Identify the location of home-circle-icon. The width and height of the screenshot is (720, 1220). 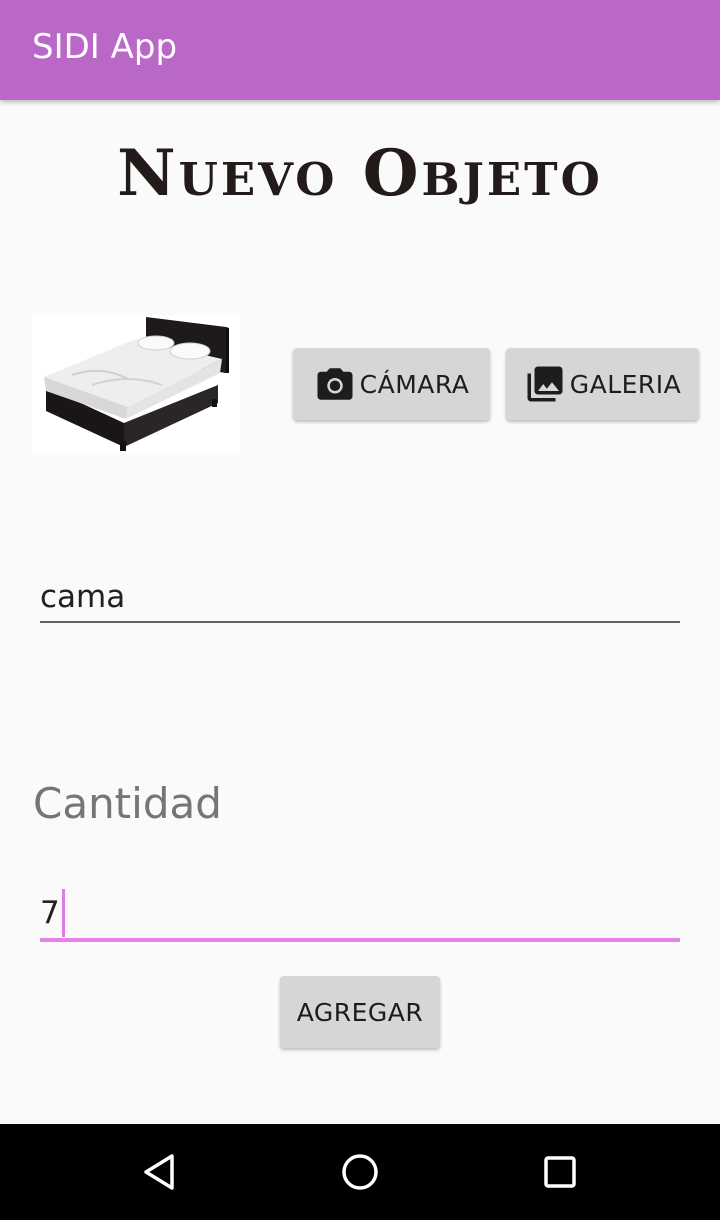
(360, 1172).